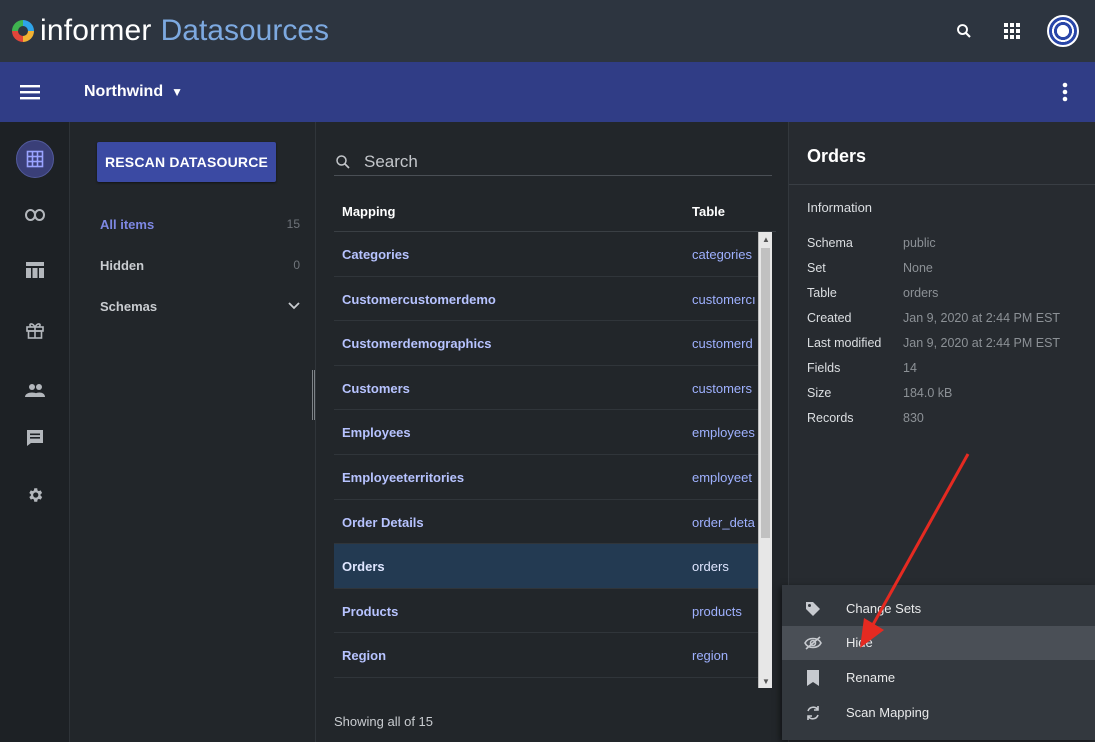 Image resolution: width=1095 pixels, height=742 pixels. I want to click on table-row: Categories categories, so click(546, 254).